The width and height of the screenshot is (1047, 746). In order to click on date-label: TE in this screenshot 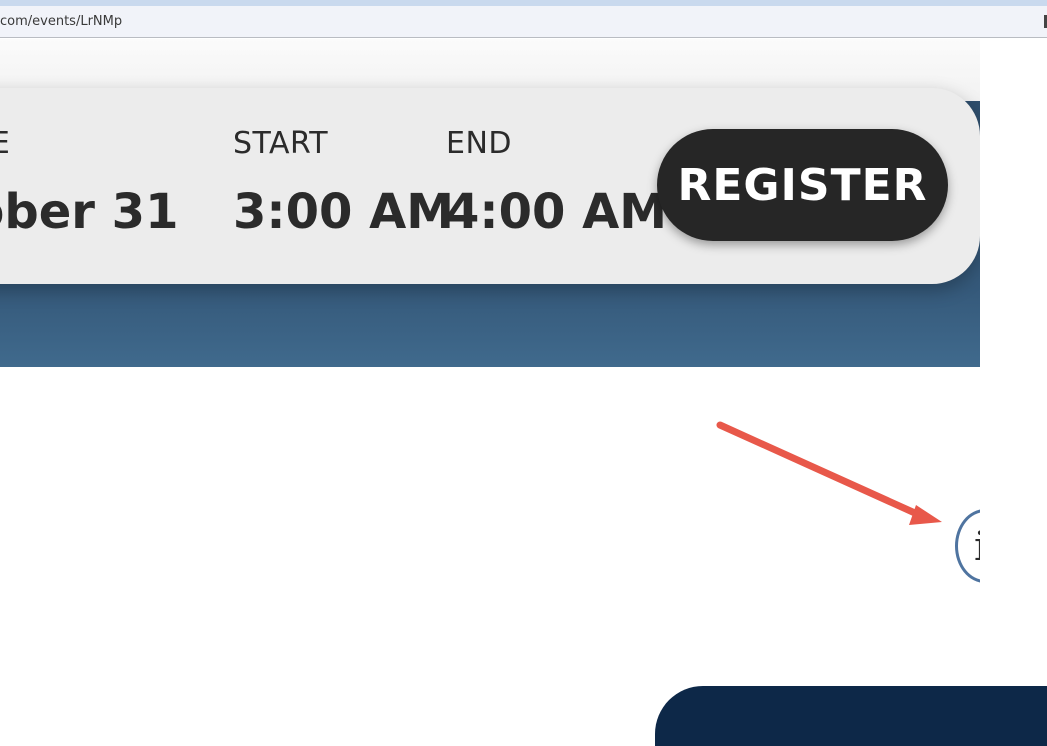, I will do `click(5, 143)`.